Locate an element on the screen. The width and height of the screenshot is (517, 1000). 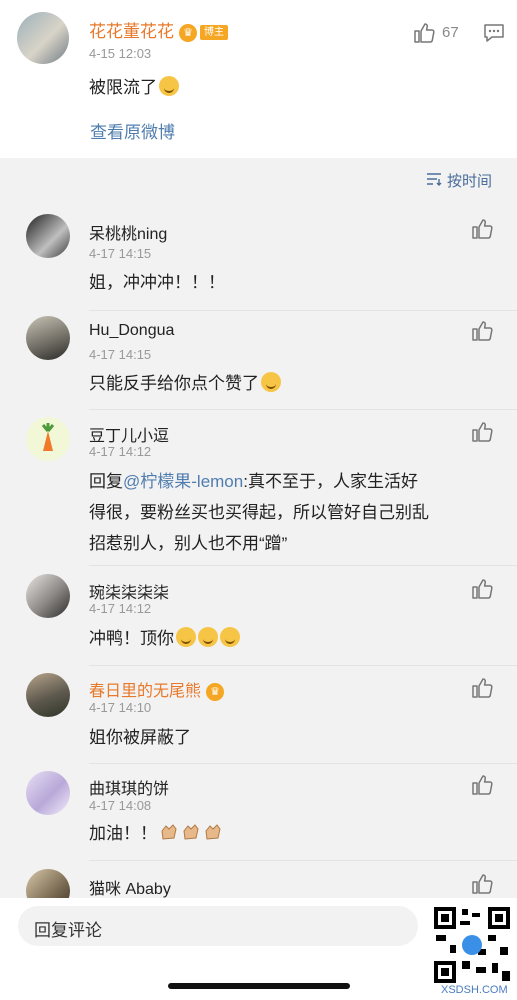
site-watermark: XSDSH.COM is located at coordinates (474, 990).